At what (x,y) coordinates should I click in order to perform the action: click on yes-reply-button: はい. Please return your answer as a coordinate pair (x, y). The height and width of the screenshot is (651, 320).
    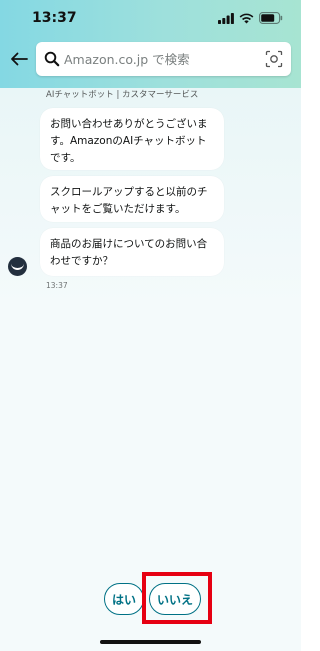
    Looking at the image, I should click on (124, 599).